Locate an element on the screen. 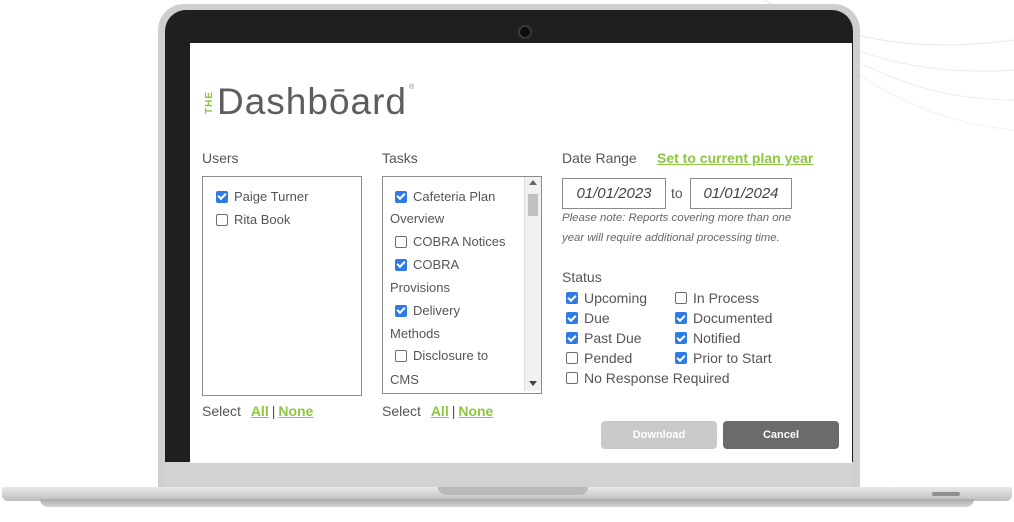 The width and height of the screenshot is (1014, 522). dashboard-logo: THE Dashbōard ® is located at coordinates (309, 102).